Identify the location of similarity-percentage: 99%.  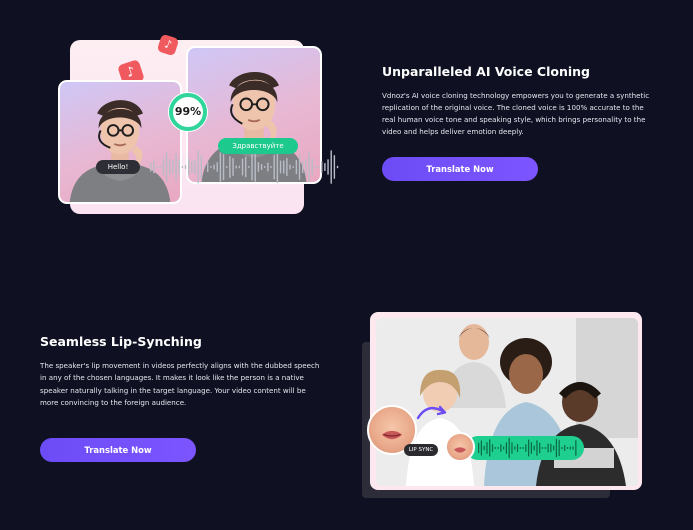
(188, 111).